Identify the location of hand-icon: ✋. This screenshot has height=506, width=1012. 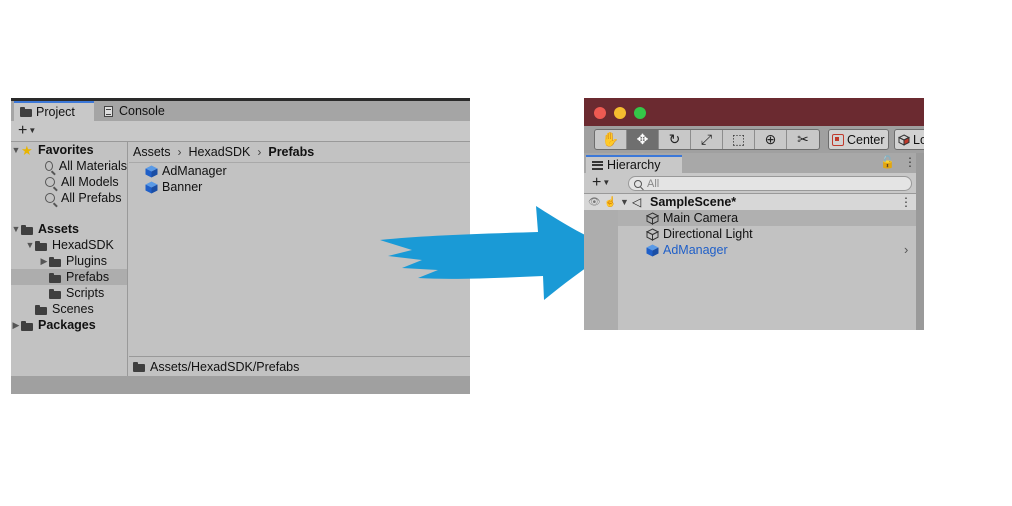
(611, 139).